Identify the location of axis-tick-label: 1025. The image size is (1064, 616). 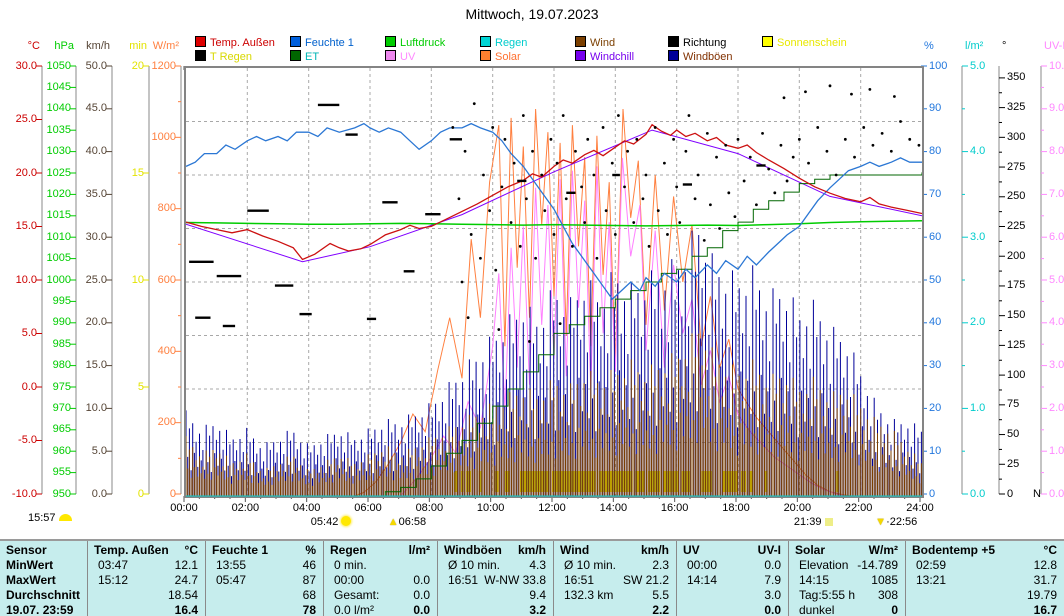
(58, 172).